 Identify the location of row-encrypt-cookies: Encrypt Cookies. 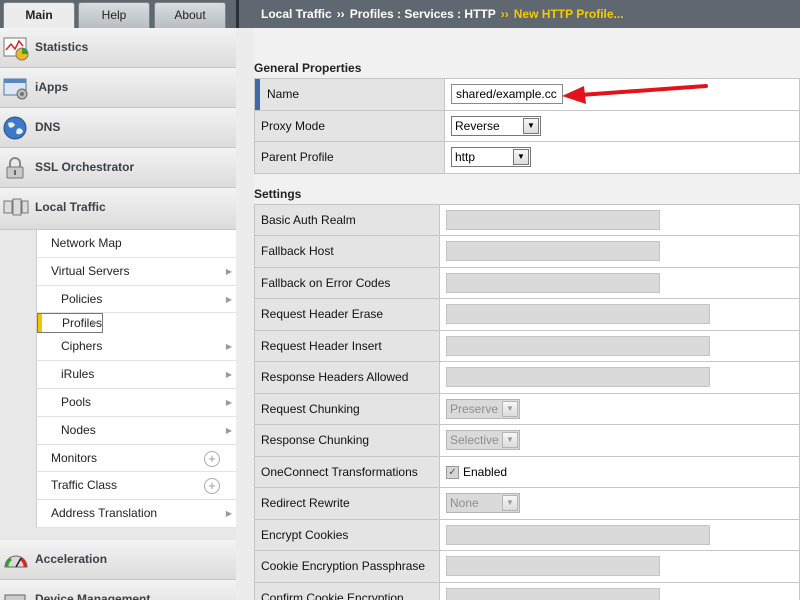
(527, 534).